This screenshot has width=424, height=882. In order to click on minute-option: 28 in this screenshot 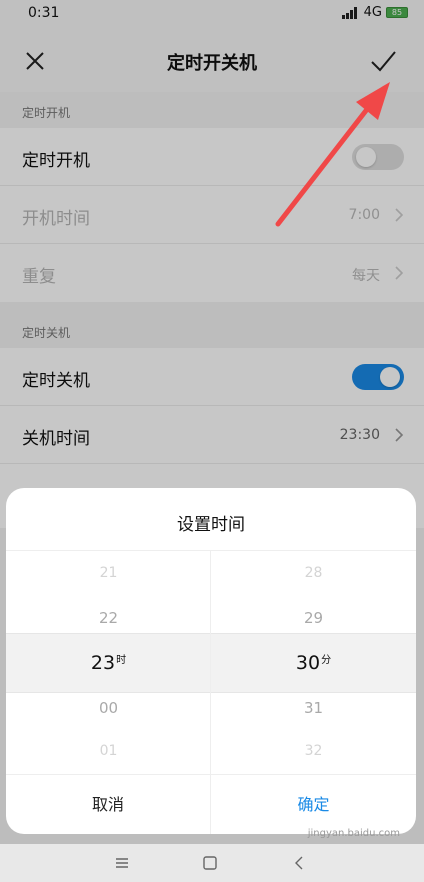, I will do `click(313, 573)`.